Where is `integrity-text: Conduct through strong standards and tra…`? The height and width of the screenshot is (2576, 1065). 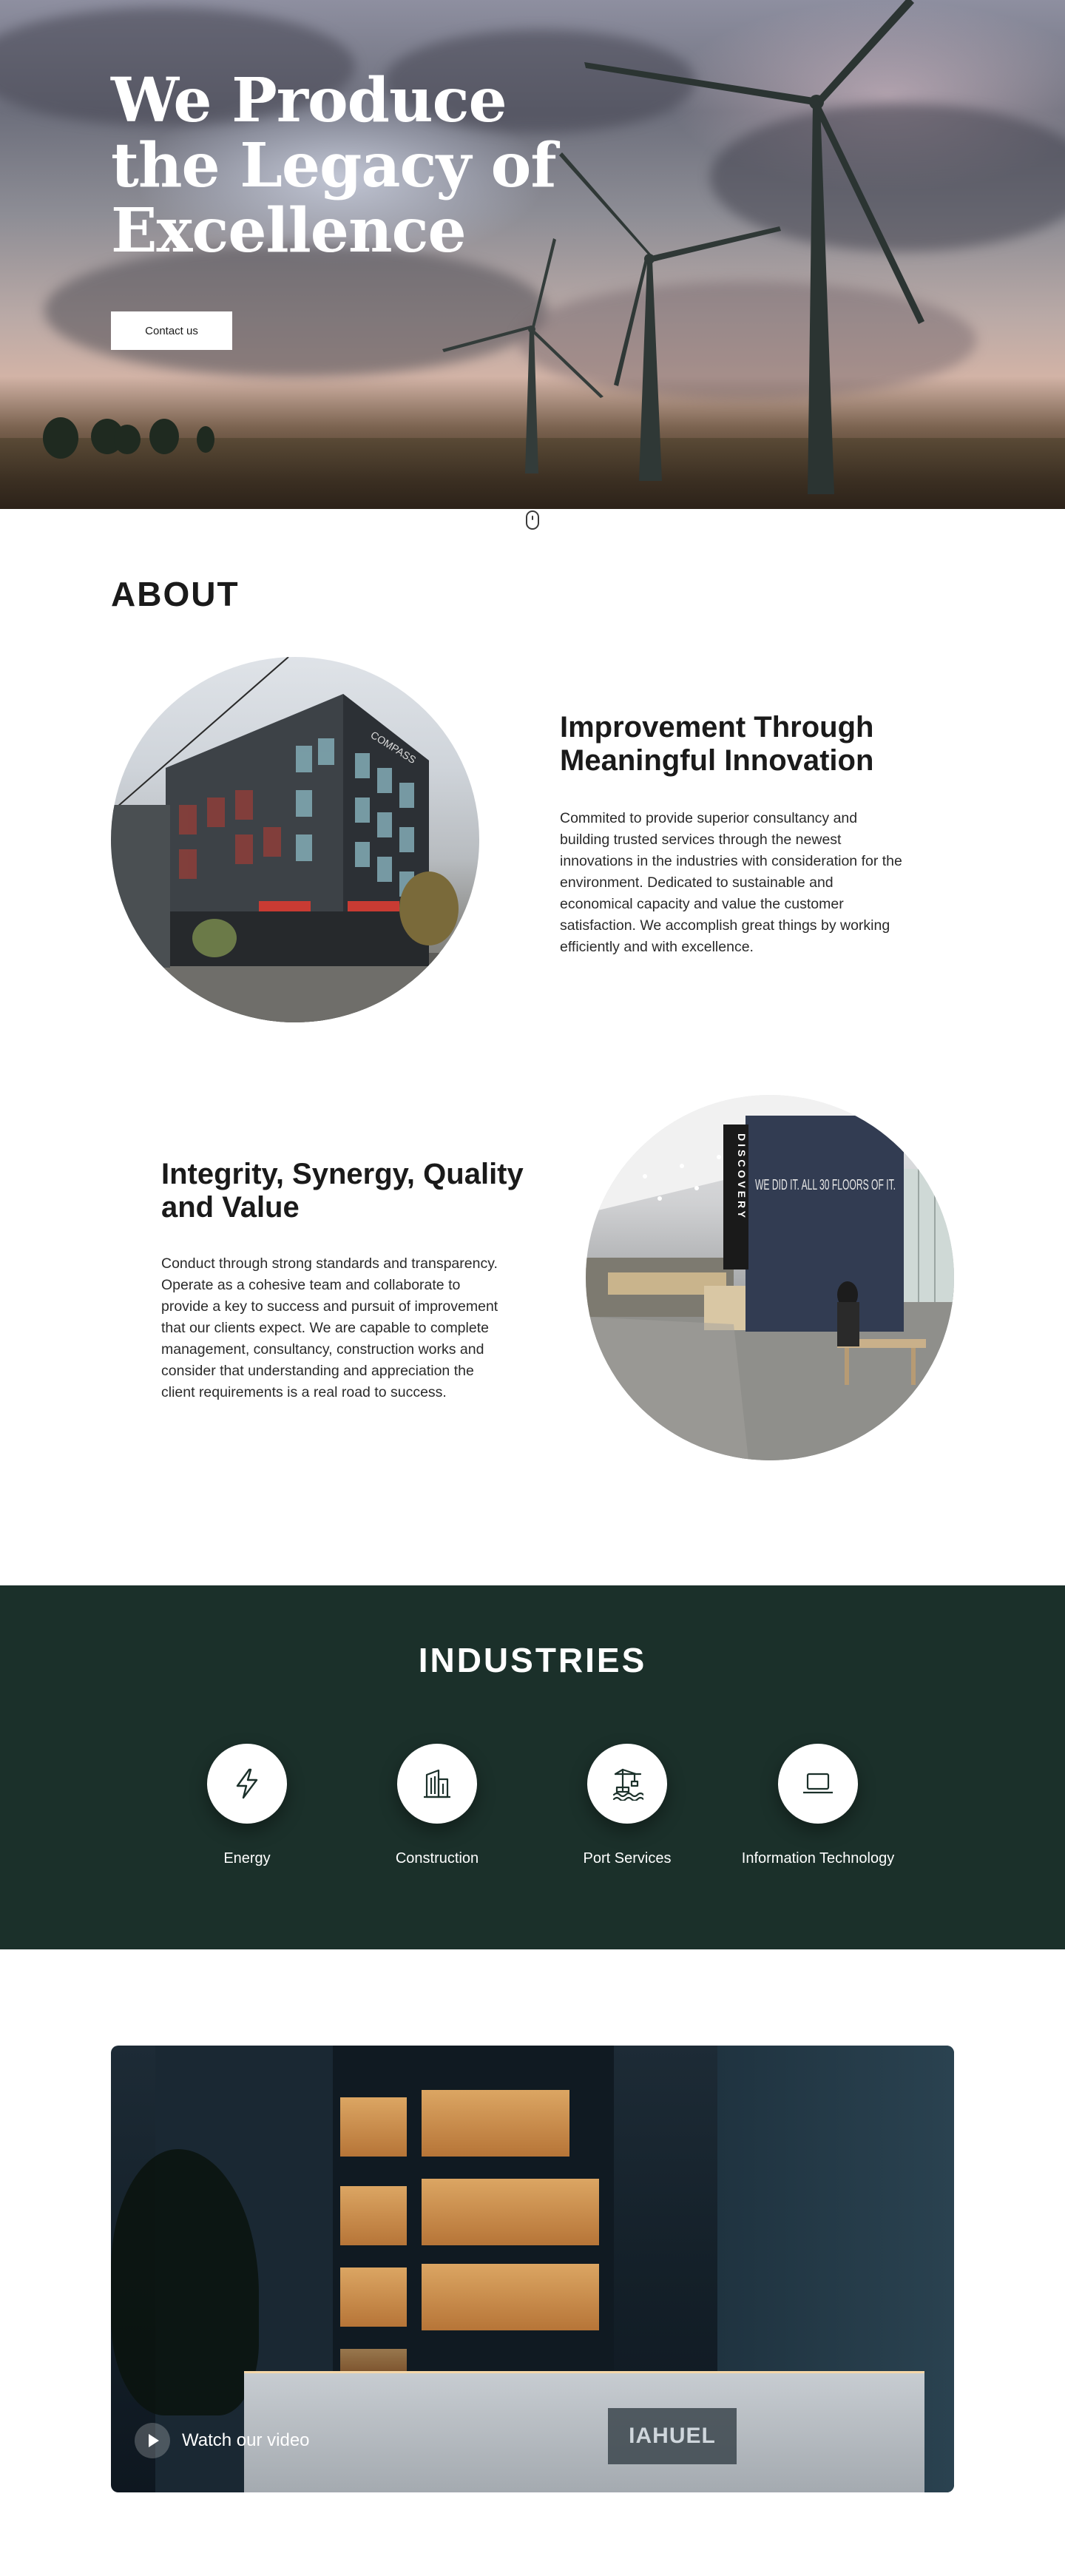 integrity-text: Conduct through strong standards and tra… is located at coordinates (329, 1327).